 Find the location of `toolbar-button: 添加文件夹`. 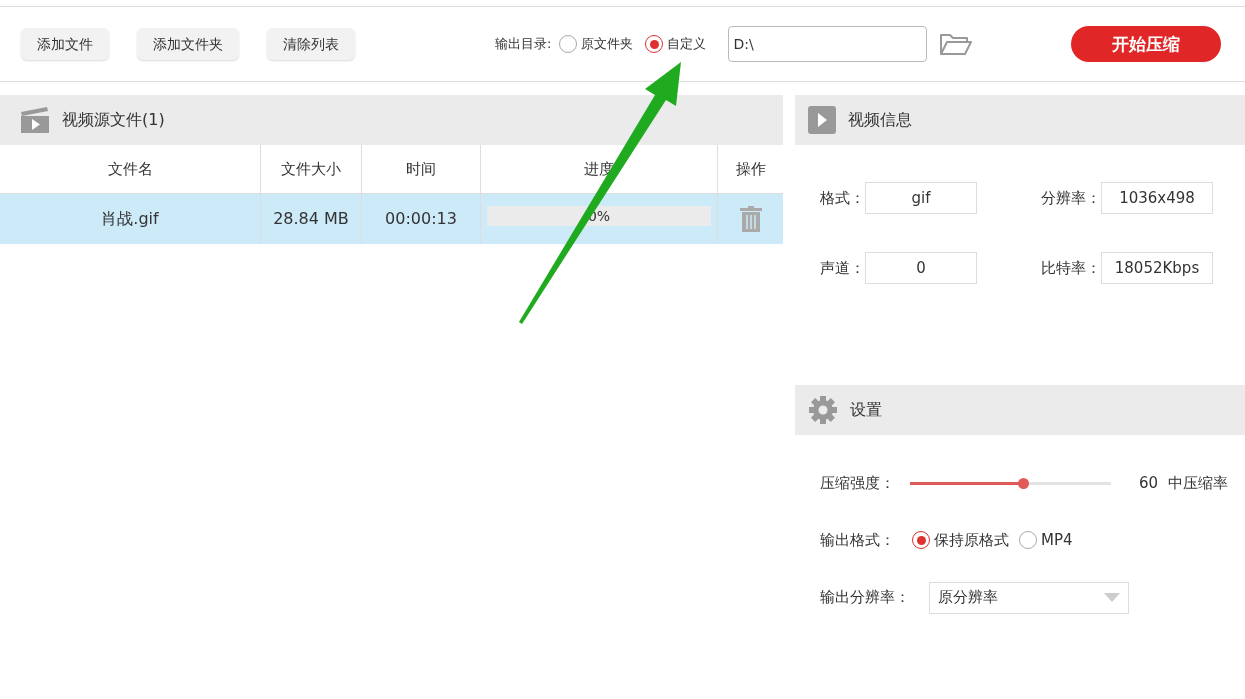

toolbar-button: 添加文件夹 is located at coordinates (188, 44).